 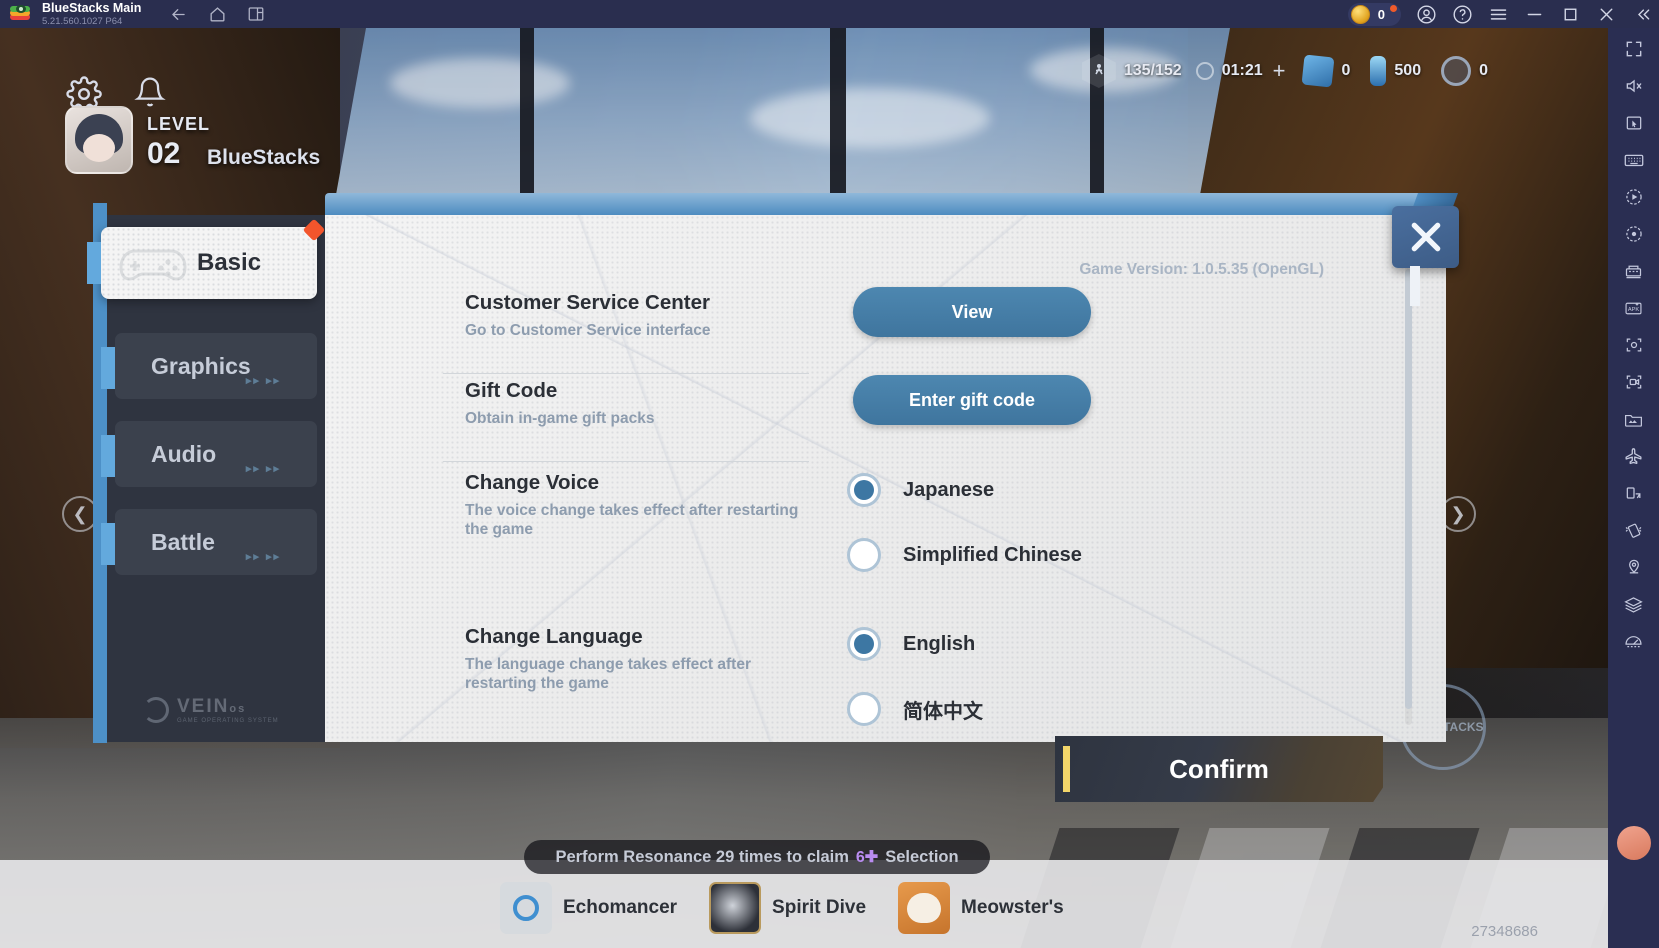 What do you see at coordinates (264, 157) in the screenshot?
I see `player-nickname: BlueStacks` at bounding box center [264, 157].